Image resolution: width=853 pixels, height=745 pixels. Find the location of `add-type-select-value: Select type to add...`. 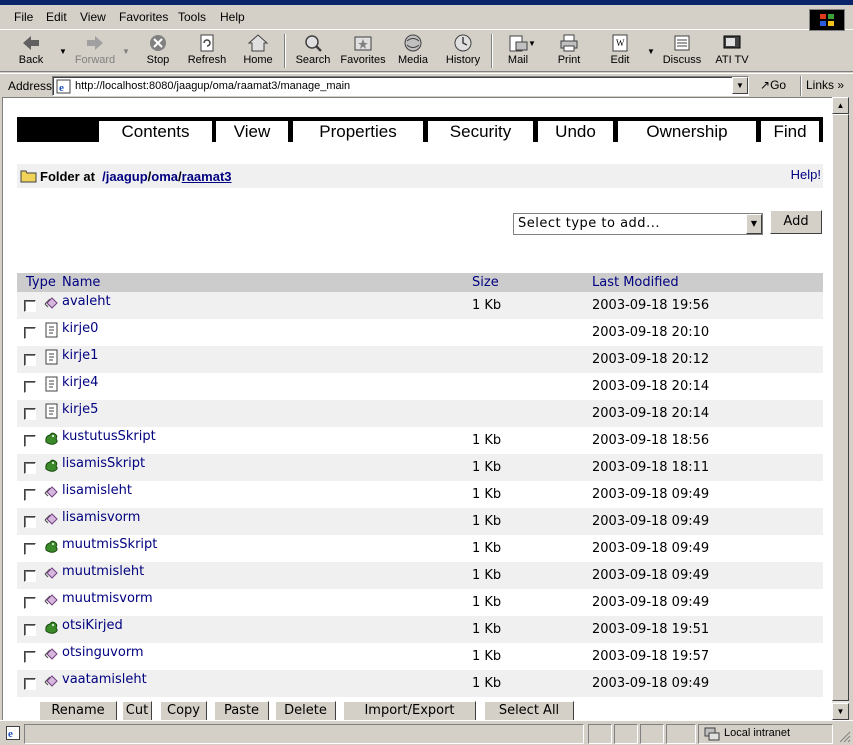

add-type-select-value: Select type to add... is located at coordinates (589, 223).